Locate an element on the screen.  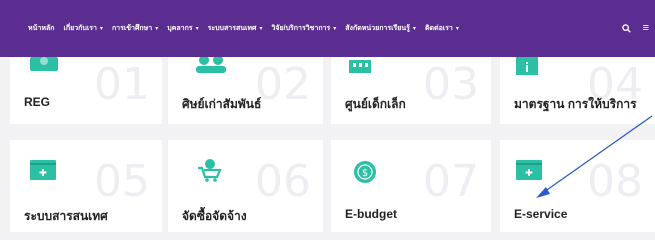
service-tile-e-budget: 07 $ E-budget is located at coordinates (411, 186).